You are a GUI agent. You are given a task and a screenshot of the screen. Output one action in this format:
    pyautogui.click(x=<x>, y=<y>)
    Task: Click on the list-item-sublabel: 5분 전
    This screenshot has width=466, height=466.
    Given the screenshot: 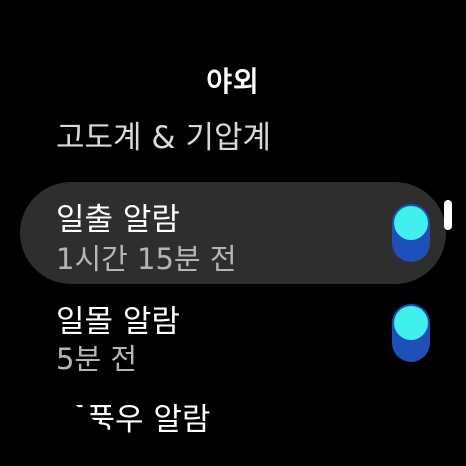 What is the action you would take?
    pyautogui.click(x=97, y=359)
    